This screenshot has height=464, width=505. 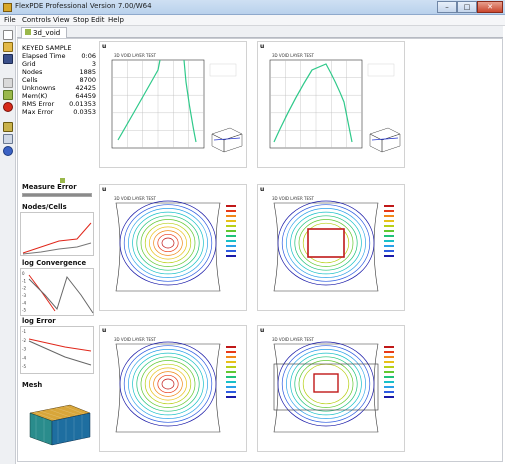 I want to click on help-icon, so click(x=8, y=151).